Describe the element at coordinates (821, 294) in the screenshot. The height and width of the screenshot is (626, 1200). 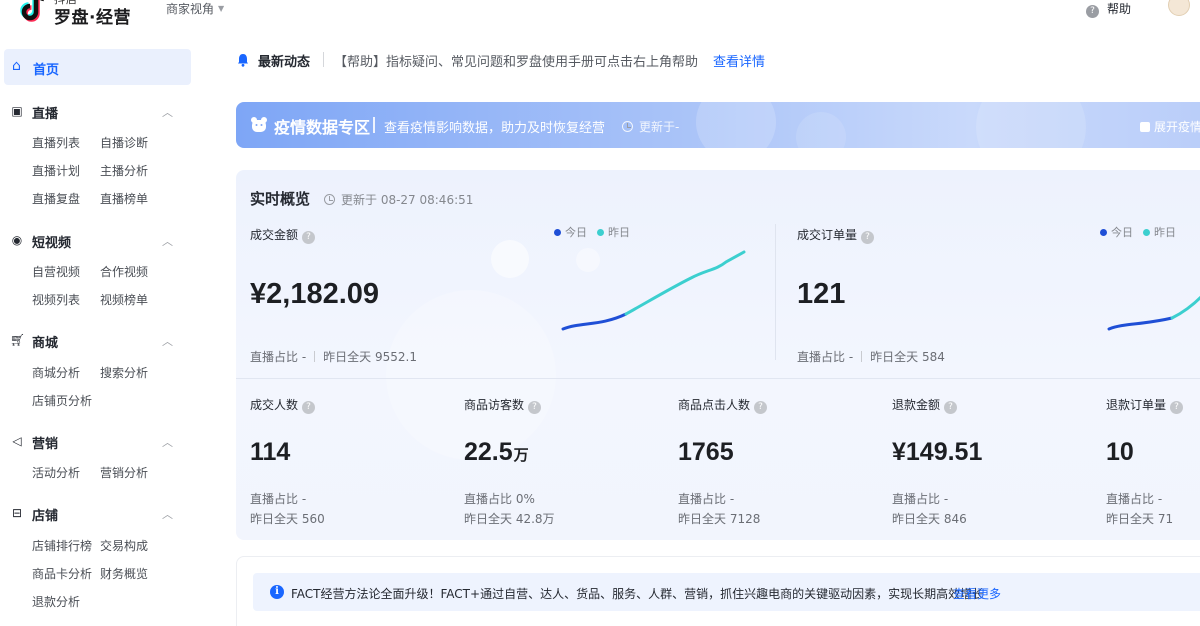
I see `metric-value-orders: 121` at that location.